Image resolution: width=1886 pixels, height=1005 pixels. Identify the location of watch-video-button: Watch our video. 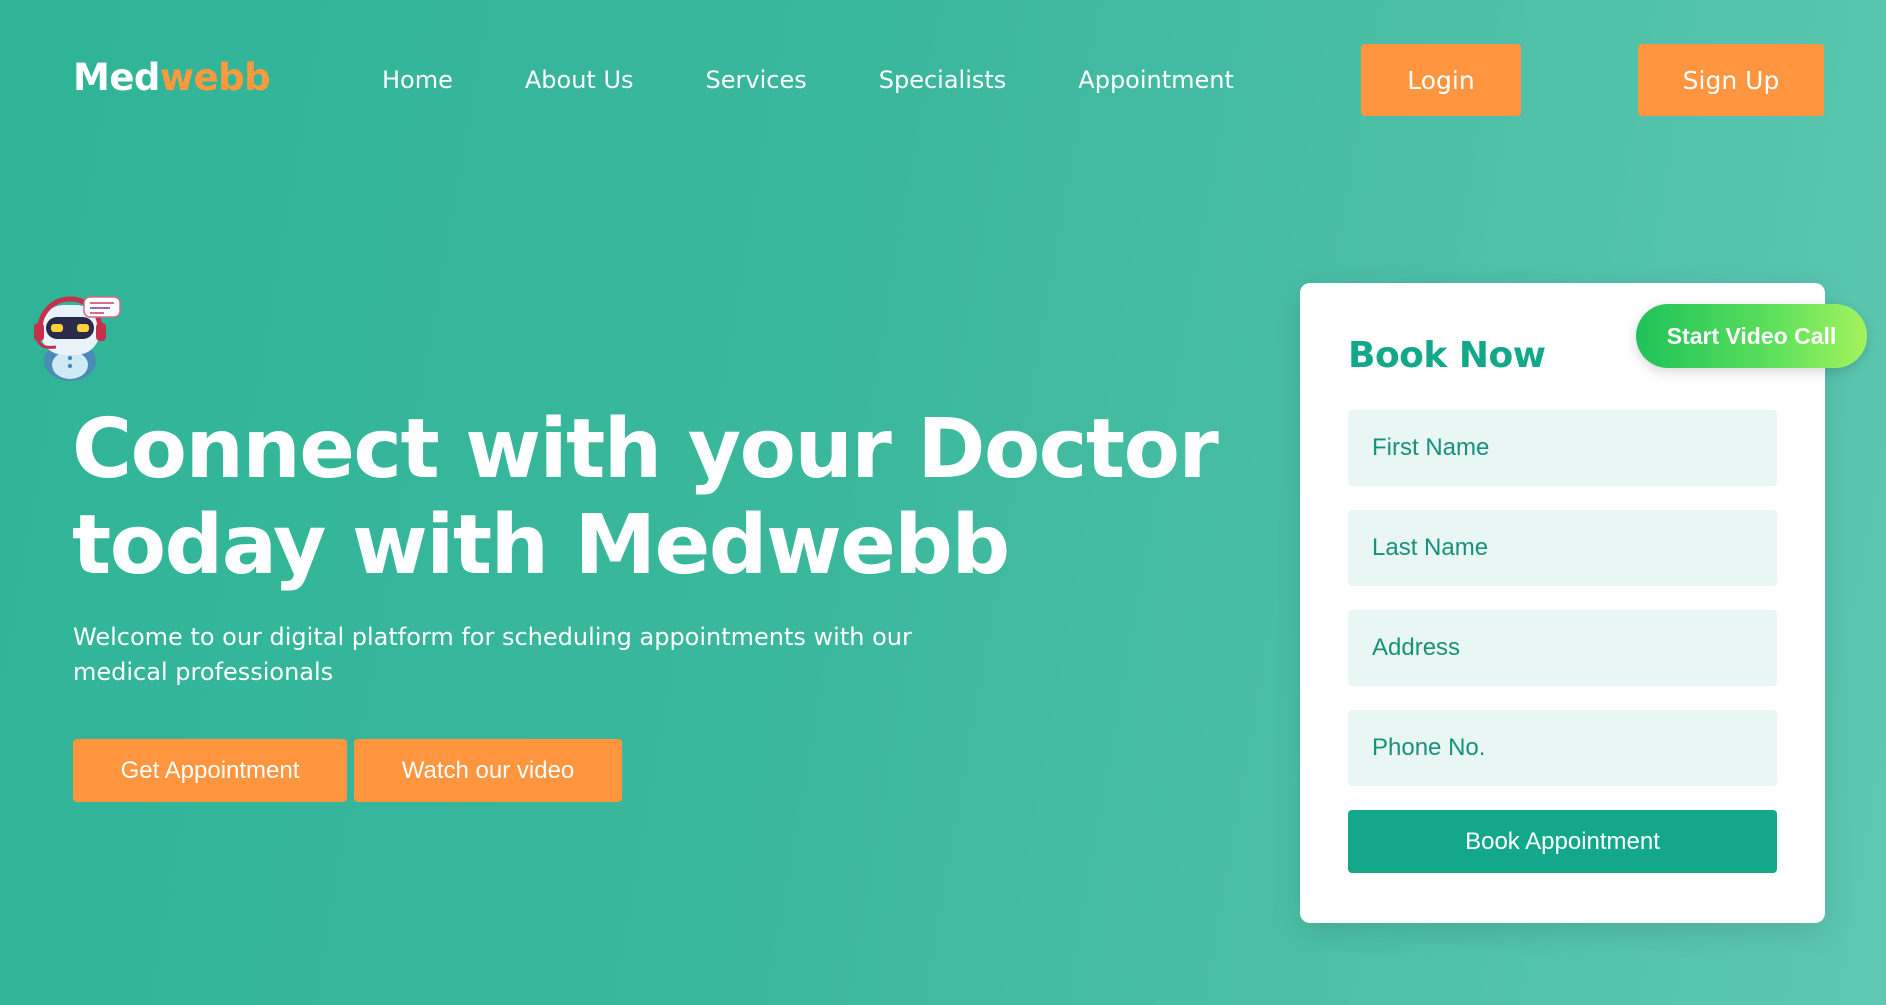
(488, 770).